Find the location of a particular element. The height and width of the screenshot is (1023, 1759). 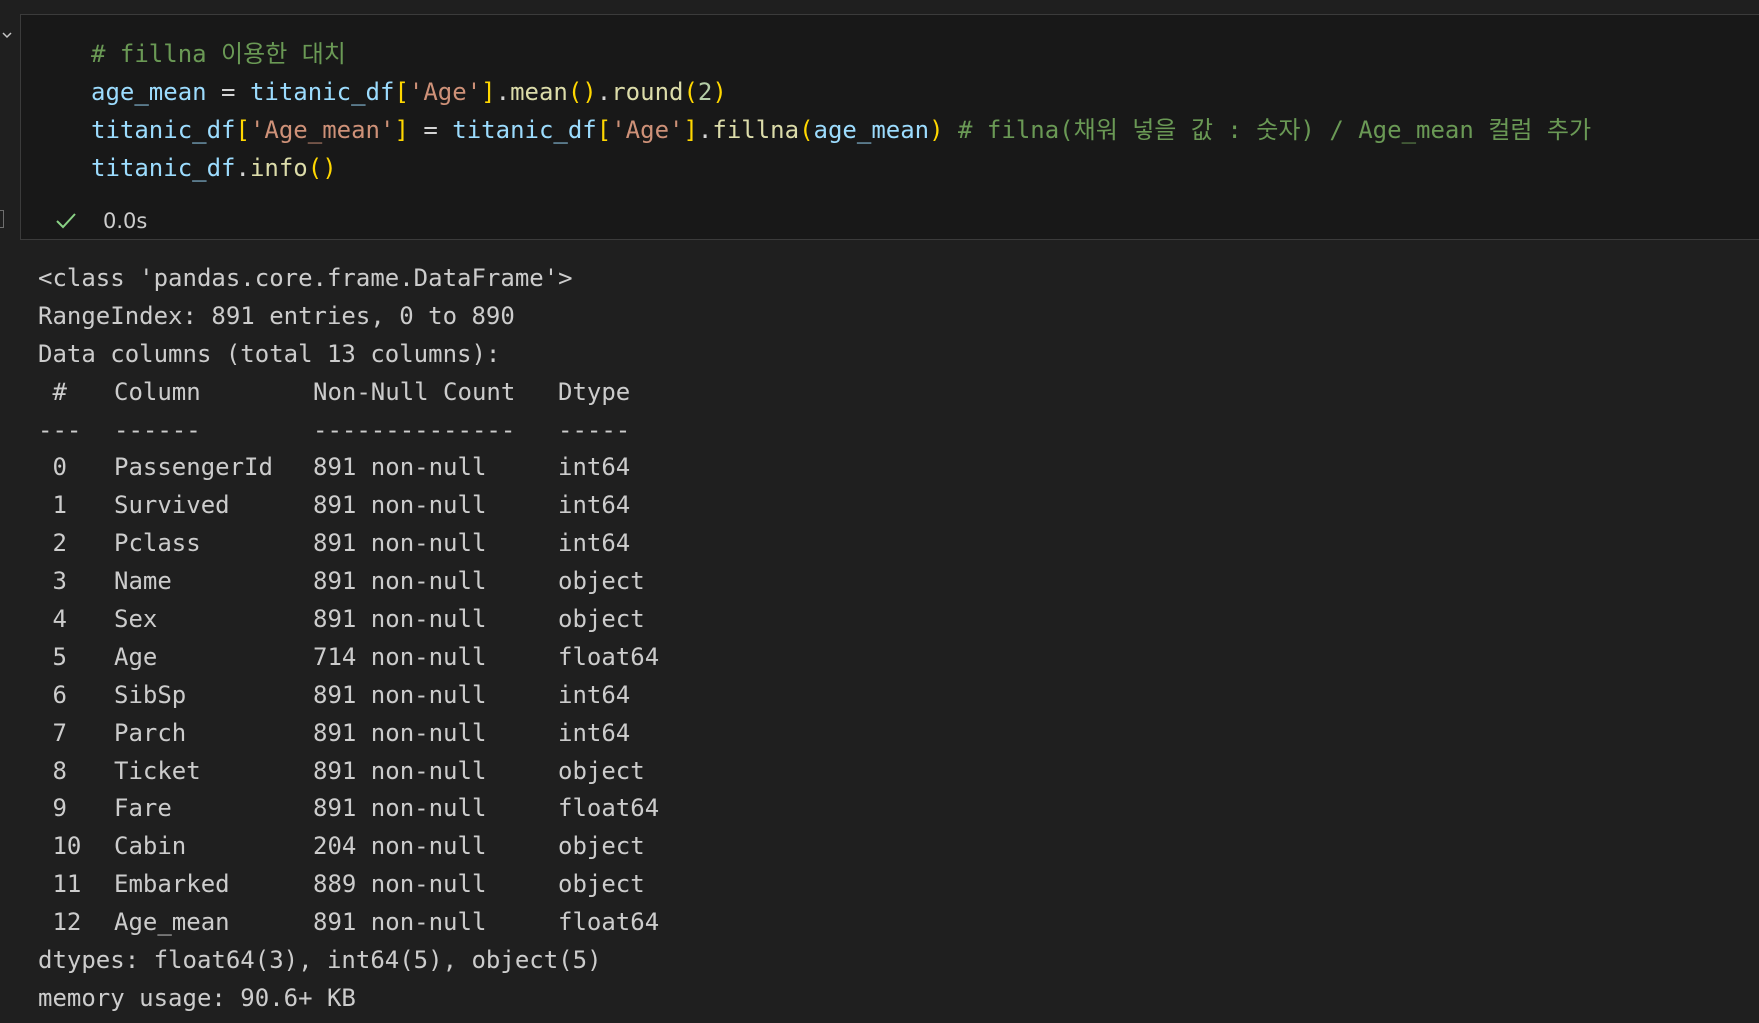

info-cell-name: Cabin is located at coordinates (150, 846).